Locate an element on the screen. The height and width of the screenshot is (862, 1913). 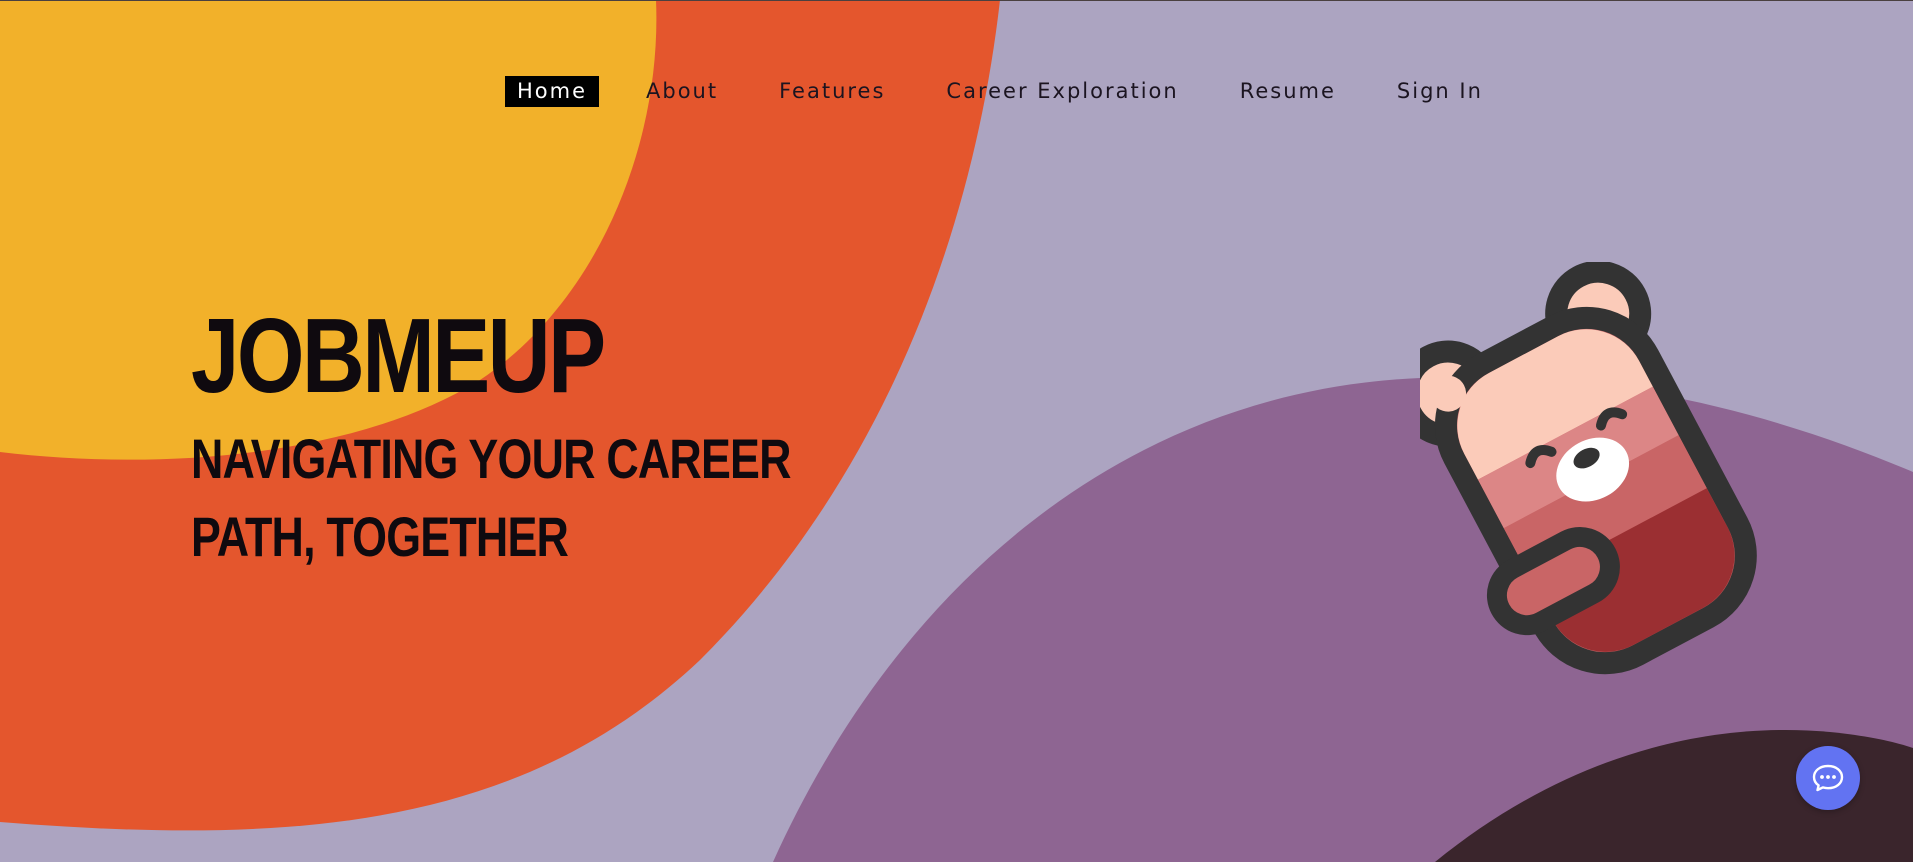
nav-career-exploration: Career Exploration is located at coordinates (1062, 91).